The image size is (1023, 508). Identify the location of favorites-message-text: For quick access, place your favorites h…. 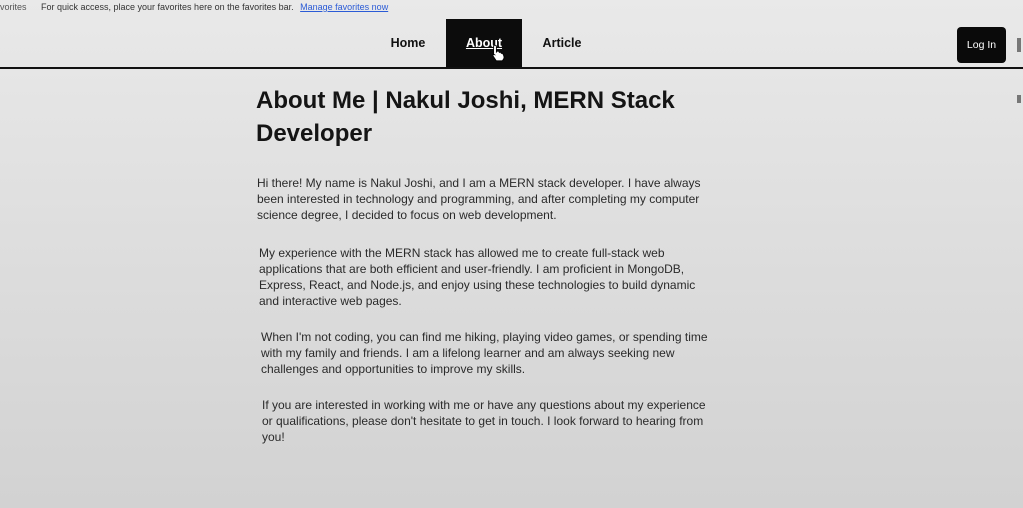
(167, 7).